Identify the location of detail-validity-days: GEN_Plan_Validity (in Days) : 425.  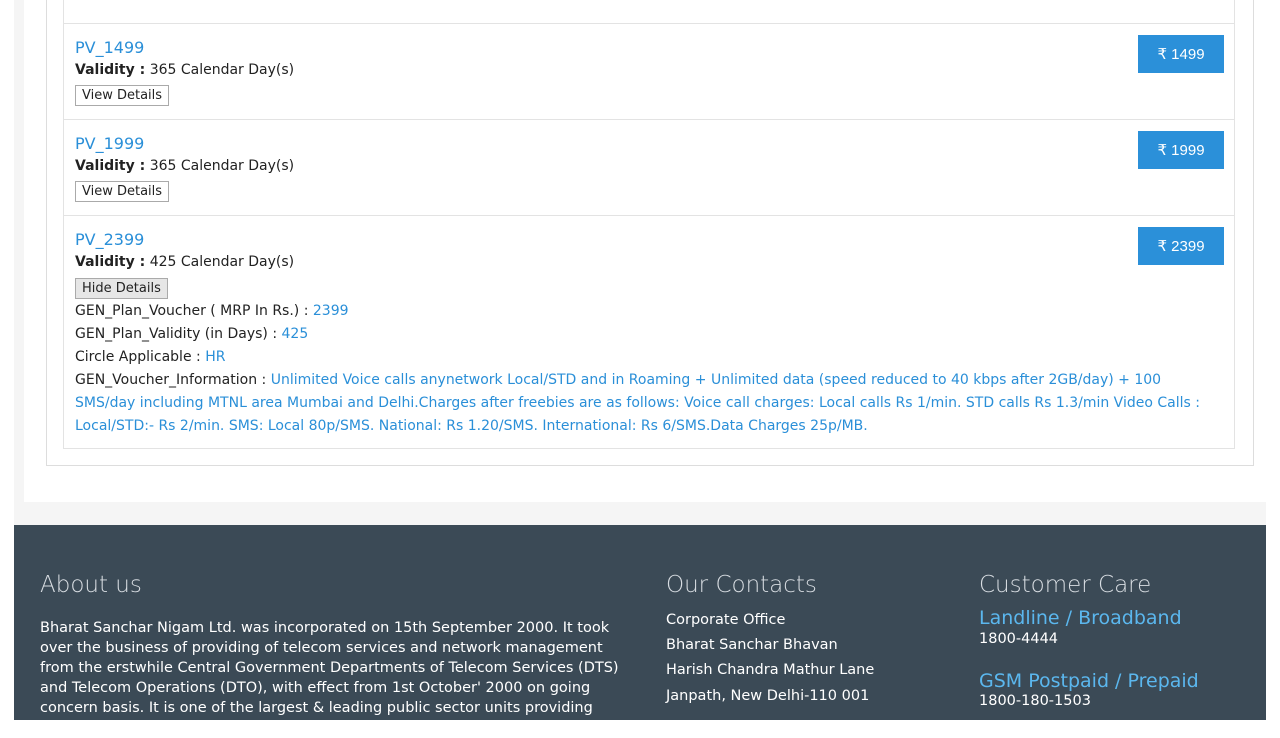
(191, 334).